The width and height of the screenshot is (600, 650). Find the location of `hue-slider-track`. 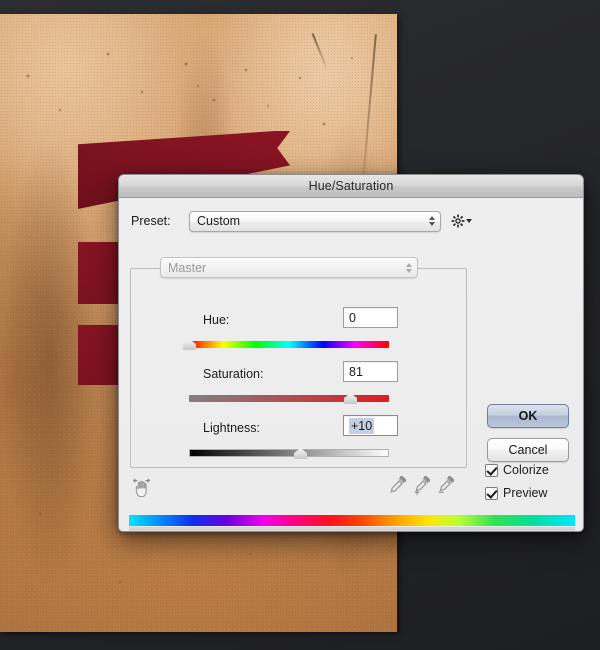

hue-slider-track is located at coordinates (286, 344).